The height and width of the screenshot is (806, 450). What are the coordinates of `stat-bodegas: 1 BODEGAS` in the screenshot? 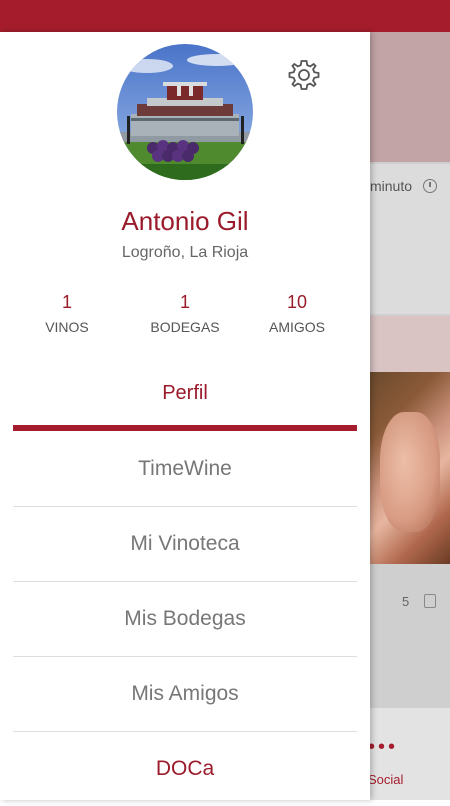 It's located at (185, 313).